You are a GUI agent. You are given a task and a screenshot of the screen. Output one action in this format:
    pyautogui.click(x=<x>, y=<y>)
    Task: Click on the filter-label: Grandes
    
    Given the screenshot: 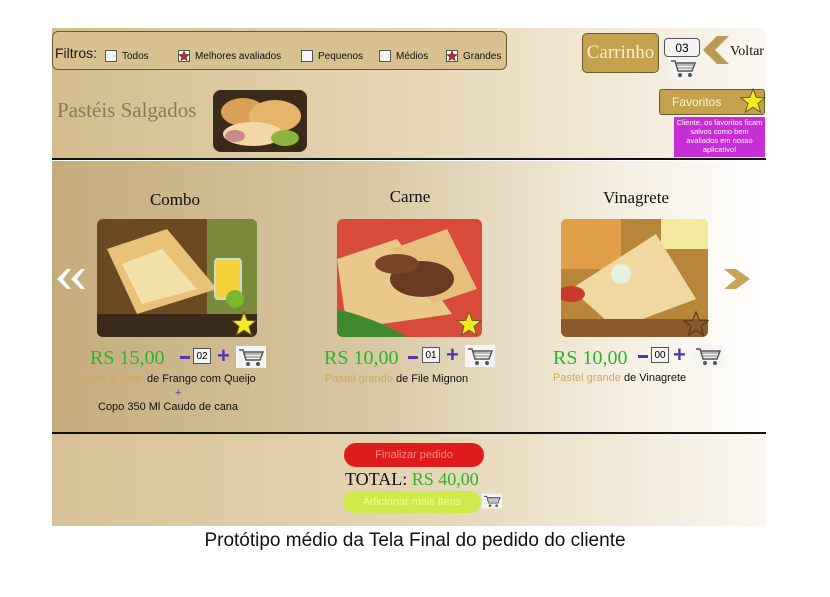 What is the action you would take?
    pyautogui.click(x=482, y=56)
    